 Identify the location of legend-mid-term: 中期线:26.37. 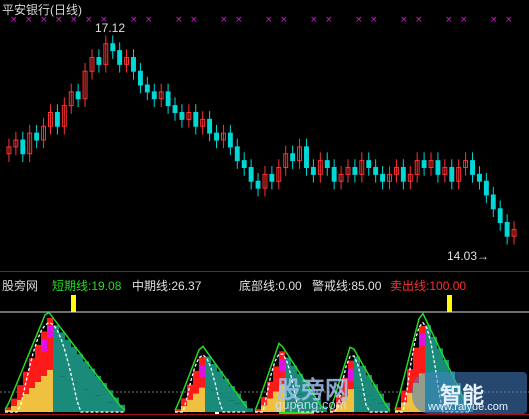
(166, 285).